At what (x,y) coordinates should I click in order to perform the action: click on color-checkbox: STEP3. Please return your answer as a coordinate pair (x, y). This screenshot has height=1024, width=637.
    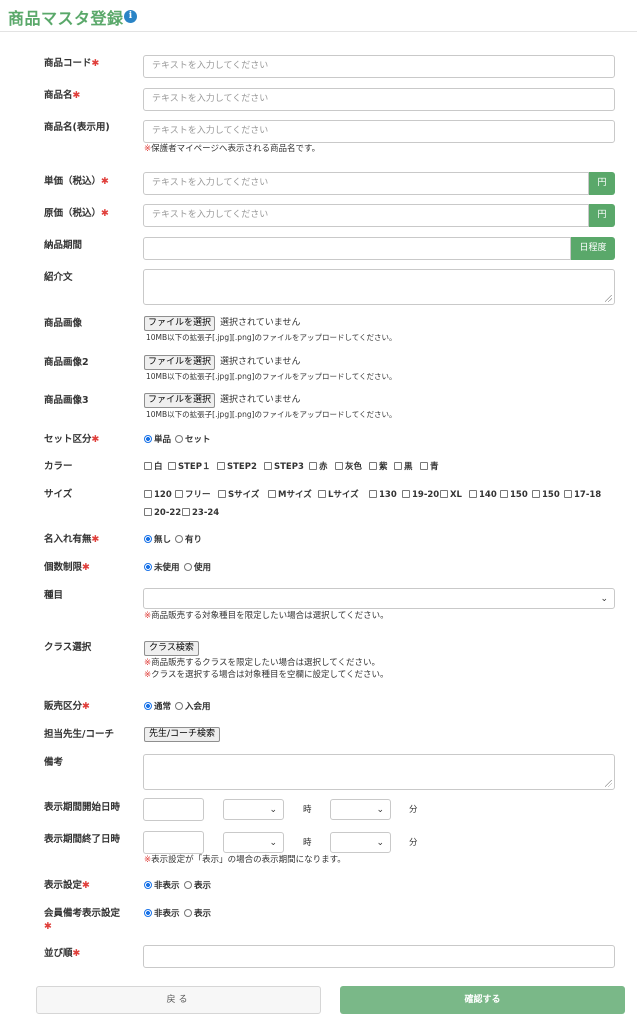
    Looking at the image, I should click on (284, 467).